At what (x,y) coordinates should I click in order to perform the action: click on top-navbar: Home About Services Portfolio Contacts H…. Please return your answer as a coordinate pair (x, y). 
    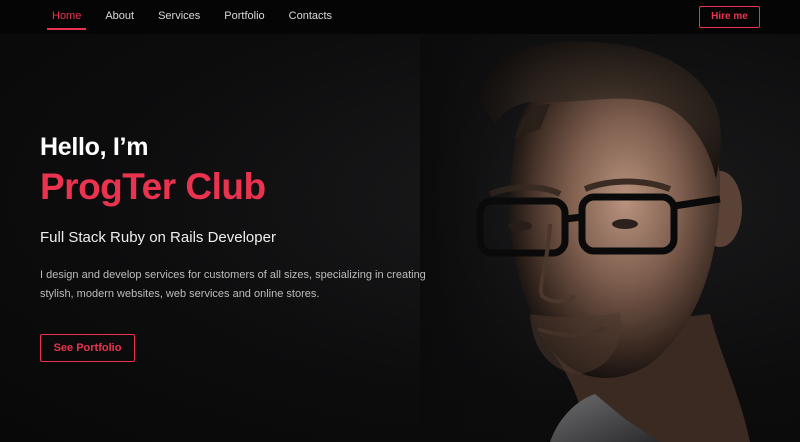
    Looking at the image, I should click on (400, 17).